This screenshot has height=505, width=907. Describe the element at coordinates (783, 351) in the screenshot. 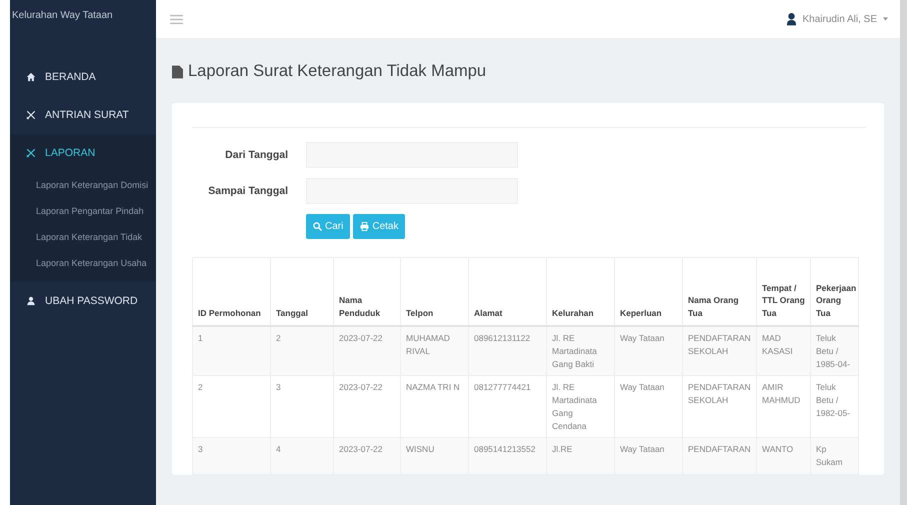

I see `table-cell: MAD KASASI` at that location.